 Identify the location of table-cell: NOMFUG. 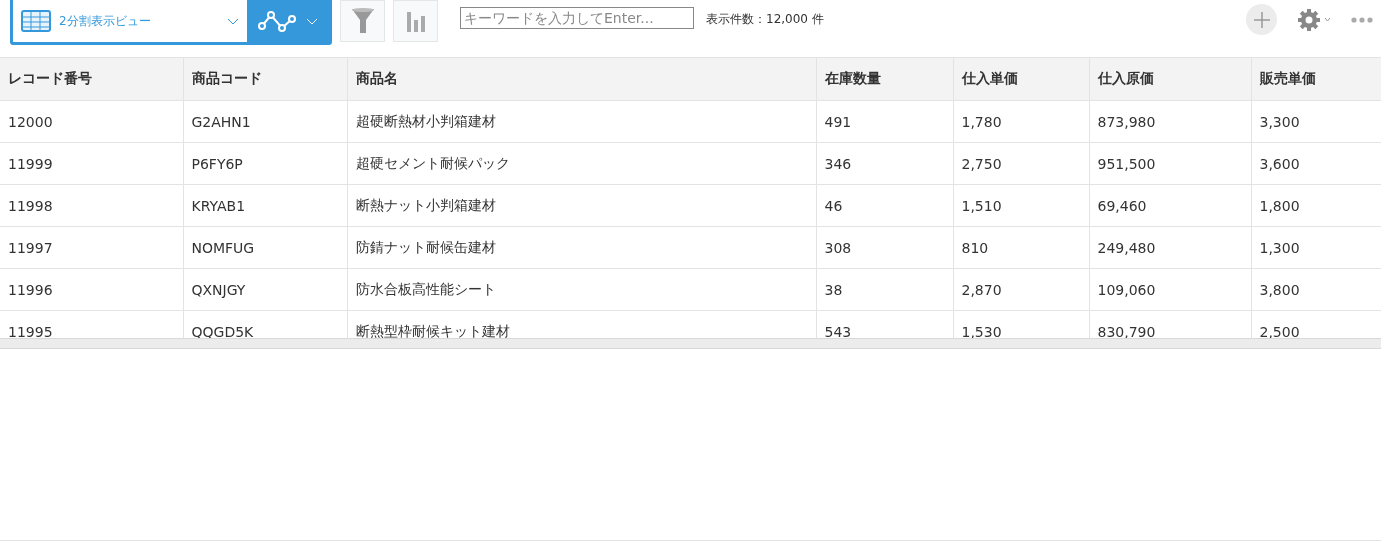
(265, 247).